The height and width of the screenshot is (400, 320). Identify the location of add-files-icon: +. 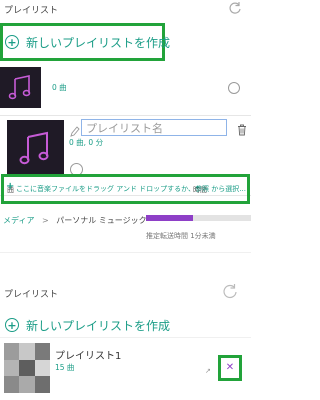
(10, 186).